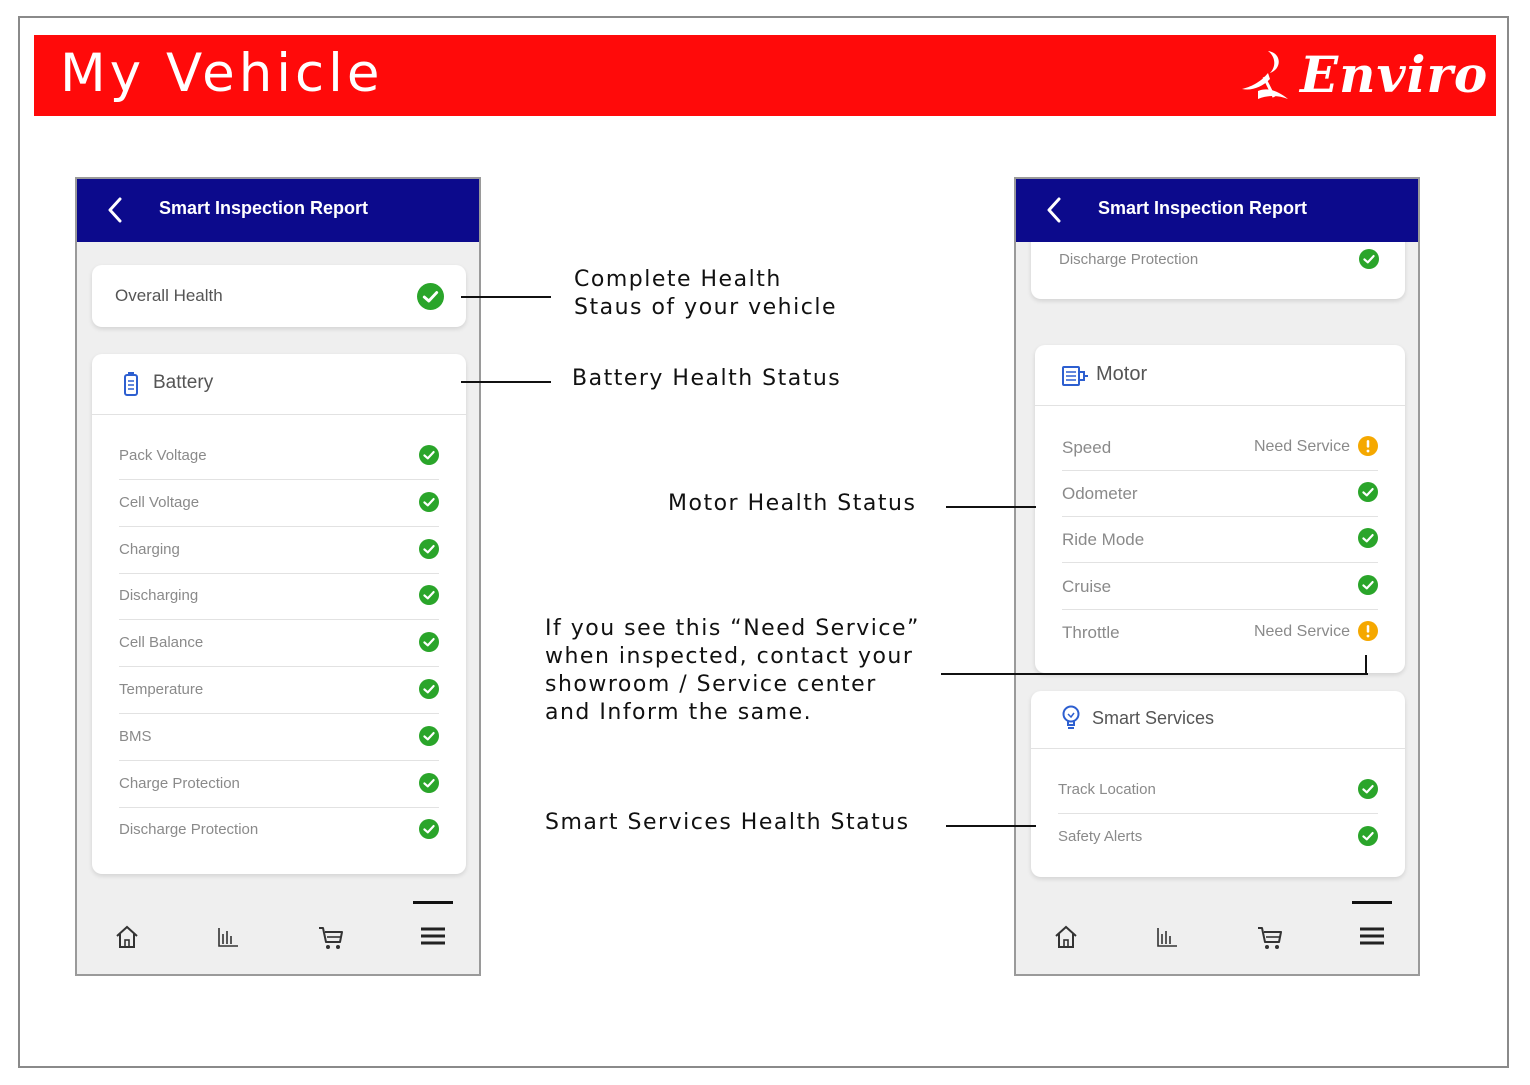 The height and width of the screenshot is (1085, 1530). Describe the element at coordinates (506, 297) in the screenshot. I see `overall-connector-line` at that location.